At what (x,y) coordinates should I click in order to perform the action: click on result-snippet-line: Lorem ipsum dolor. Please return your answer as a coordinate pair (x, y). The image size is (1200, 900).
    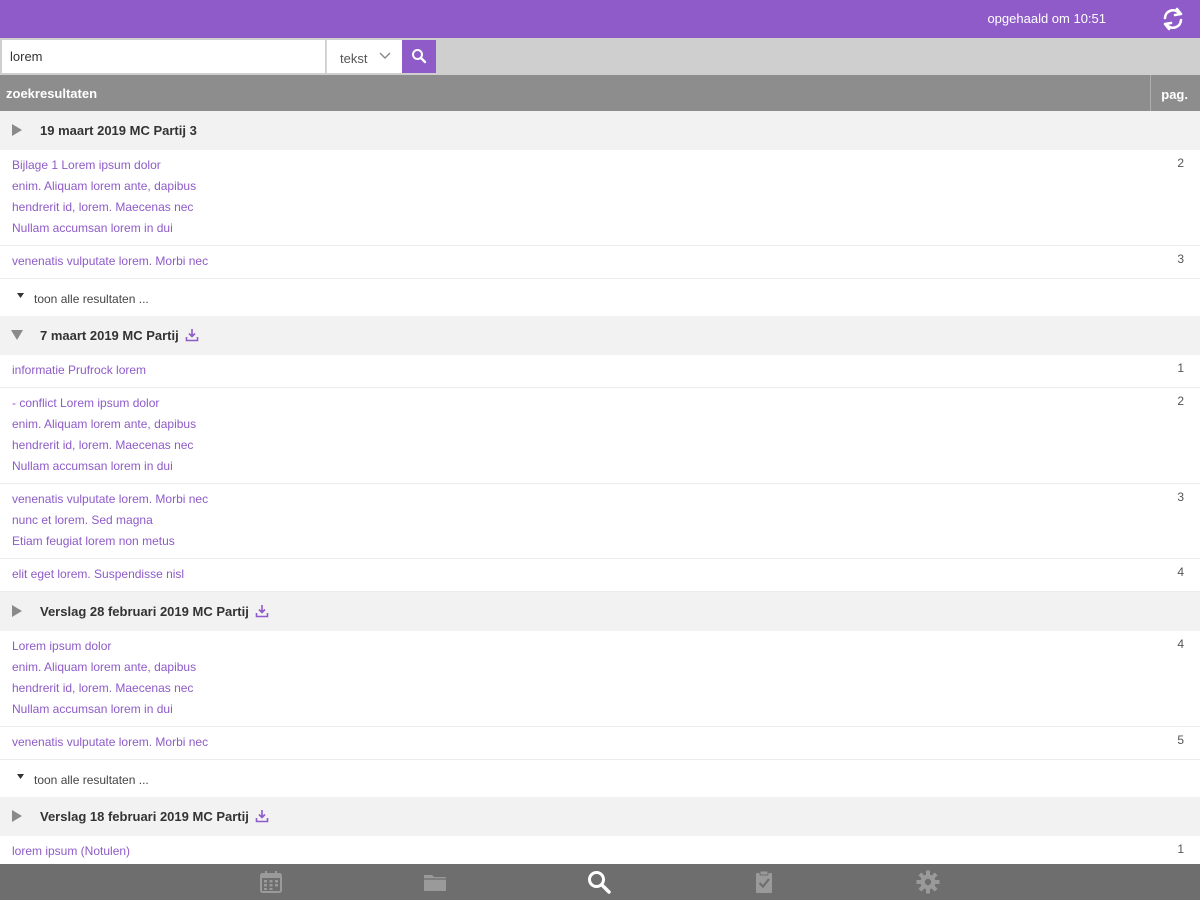
    Looking at the image, I should click on (600, 646).